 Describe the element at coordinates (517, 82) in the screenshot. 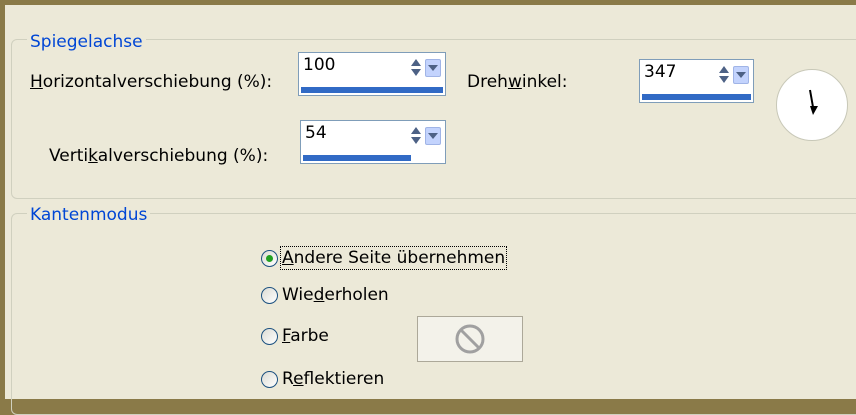

I see `rotation-label: Drehwinkel:` at that location.